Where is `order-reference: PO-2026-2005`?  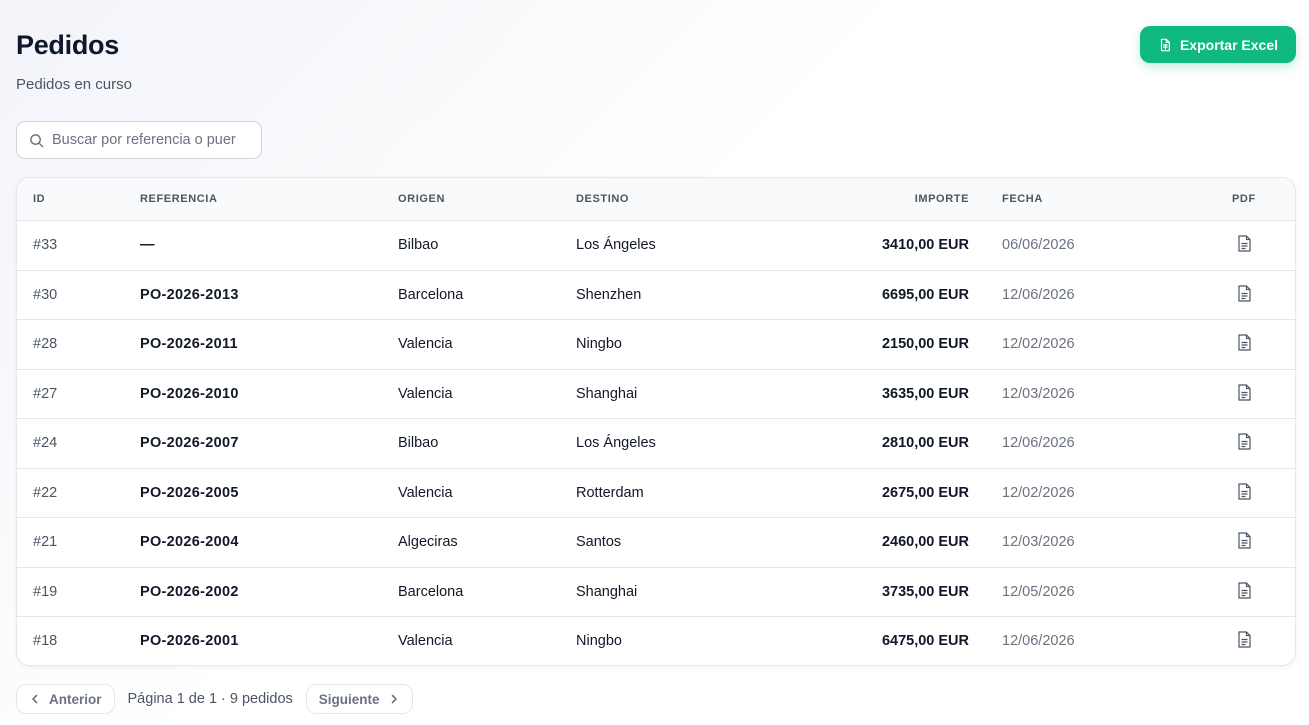
order-reference: PO-2026-2005 is located at coordinates (189, 492).